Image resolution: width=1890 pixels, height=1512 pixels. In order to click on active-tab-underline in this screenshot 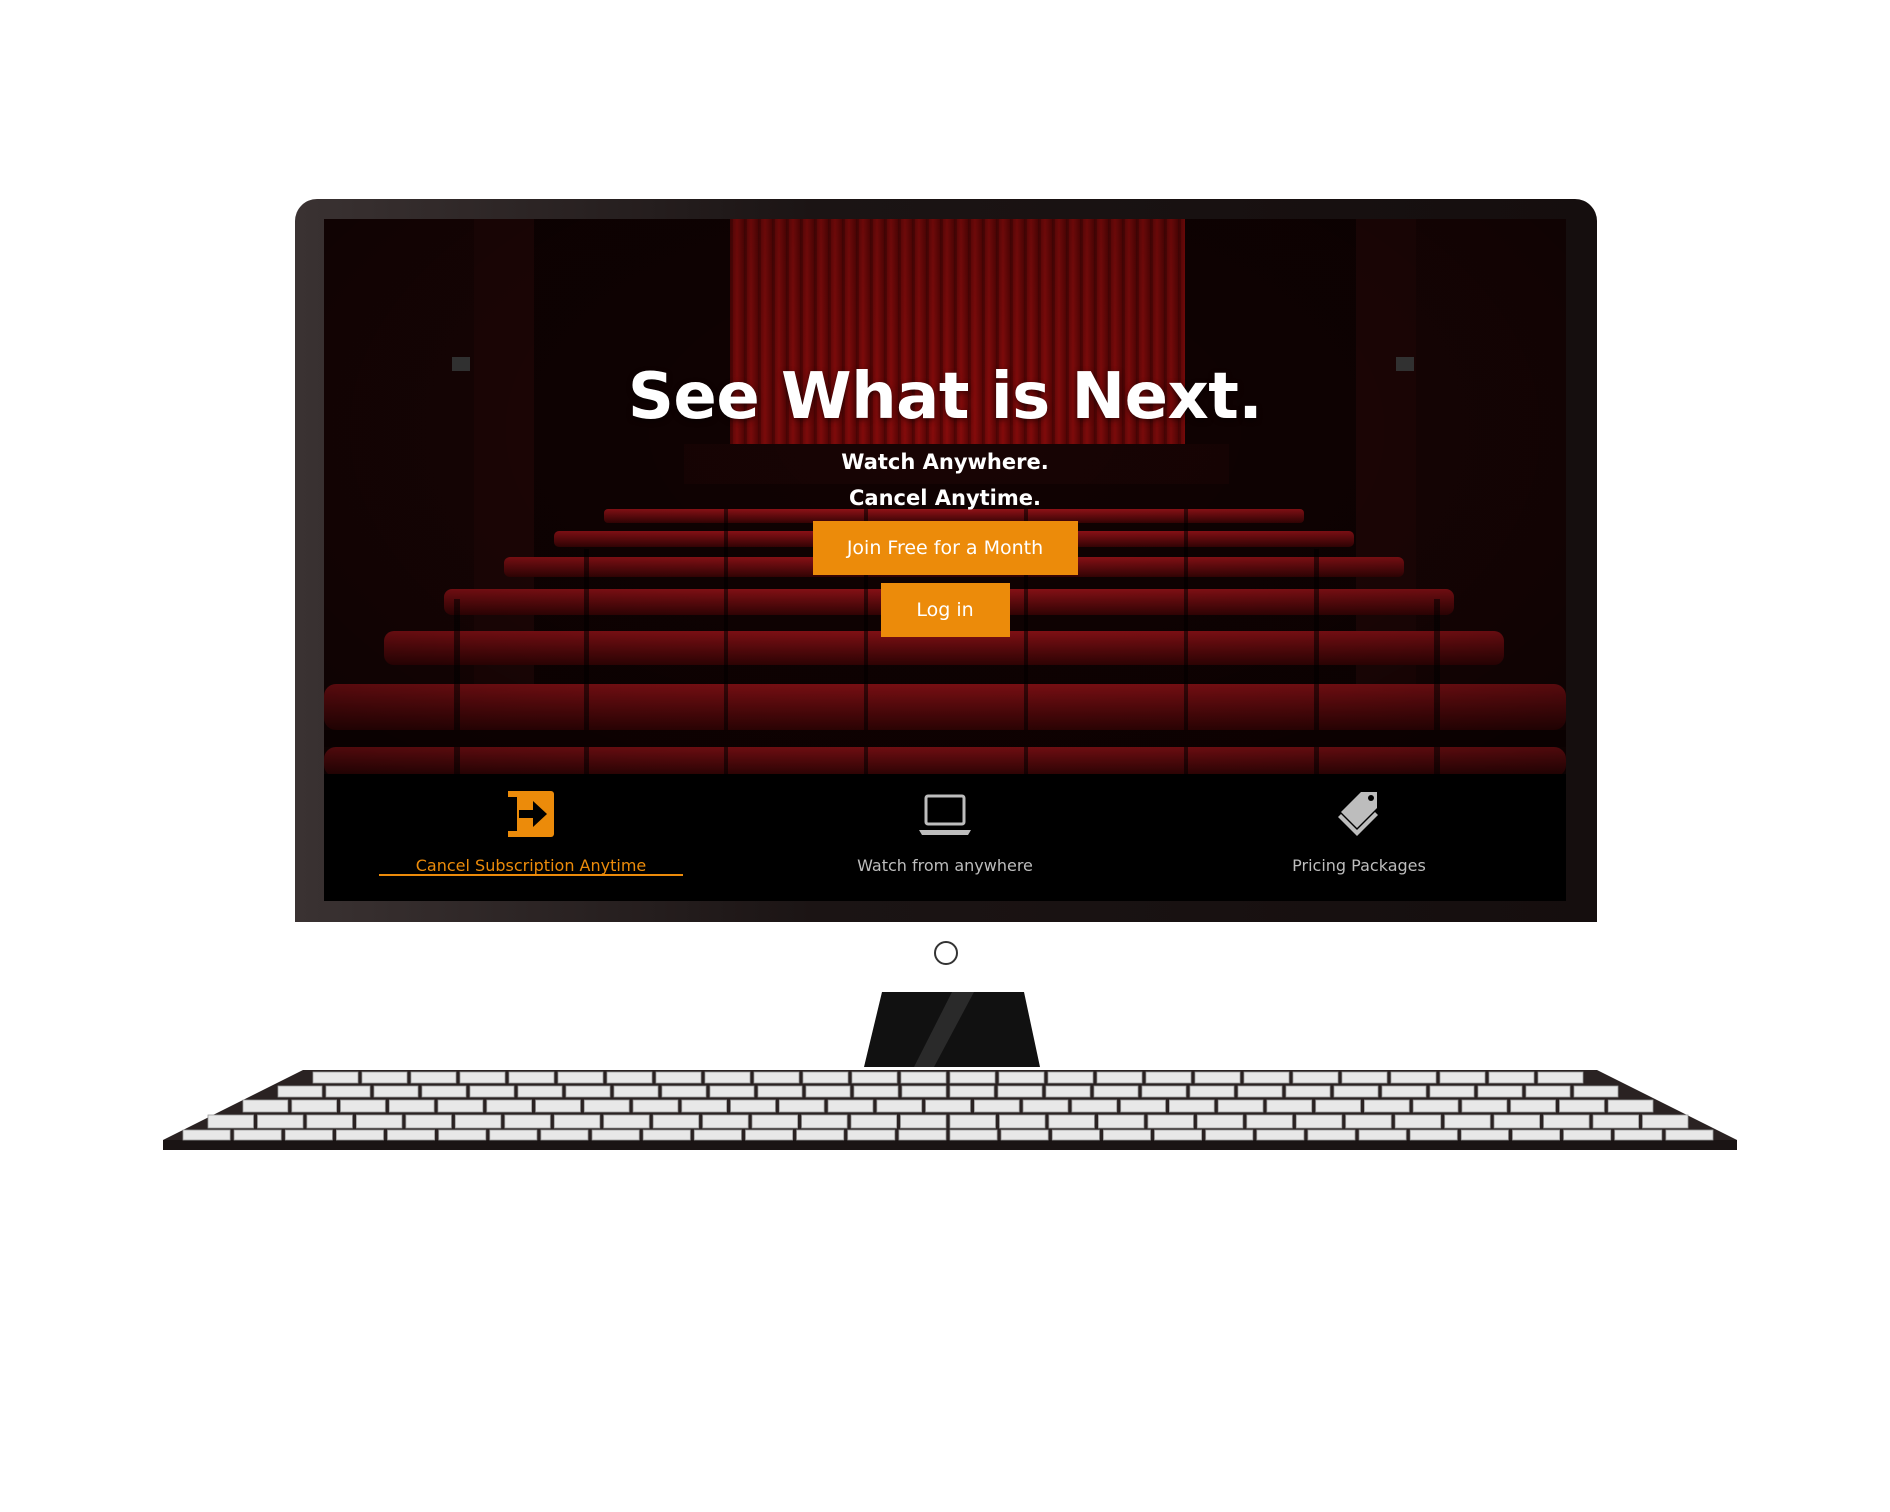, I will do `click(531, 875)`.